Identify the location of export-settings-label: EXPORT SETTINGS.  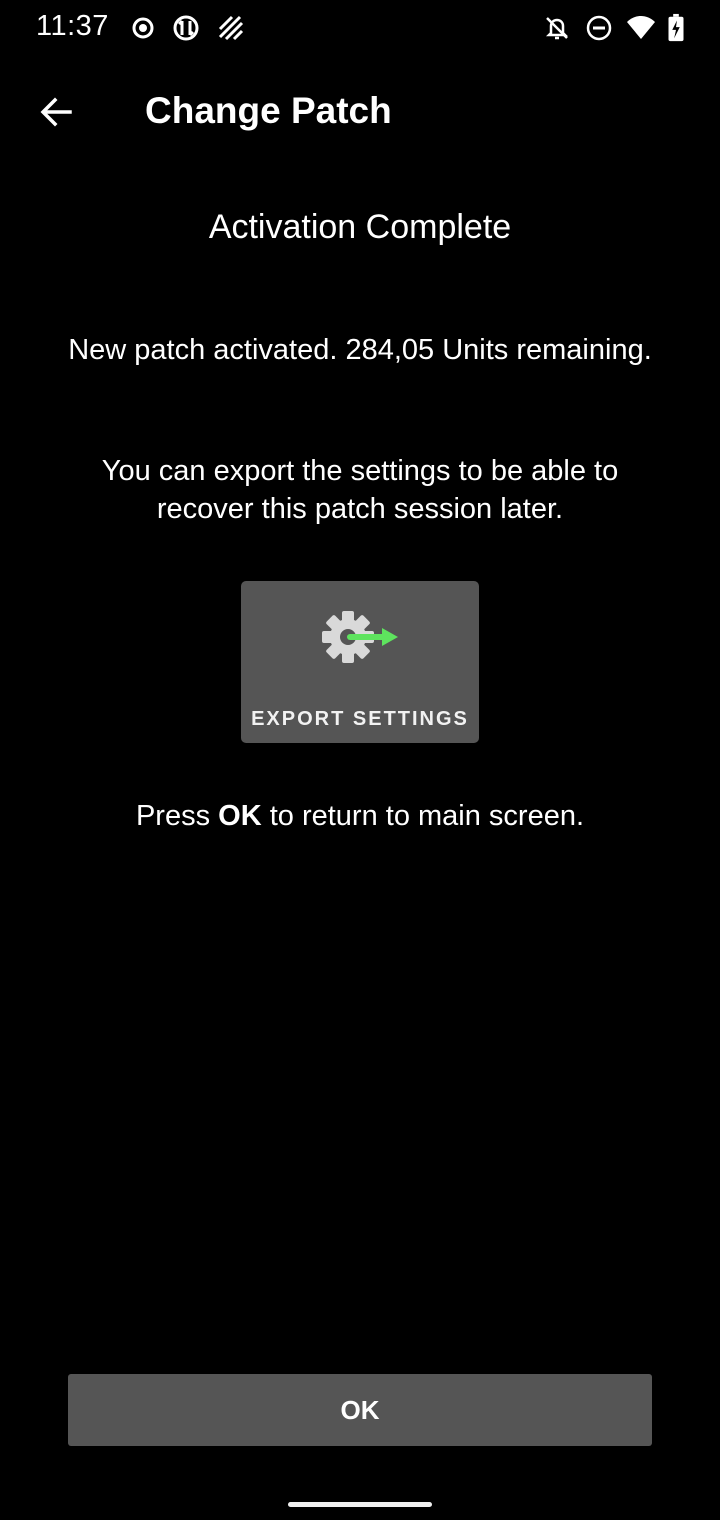
(360, 719).